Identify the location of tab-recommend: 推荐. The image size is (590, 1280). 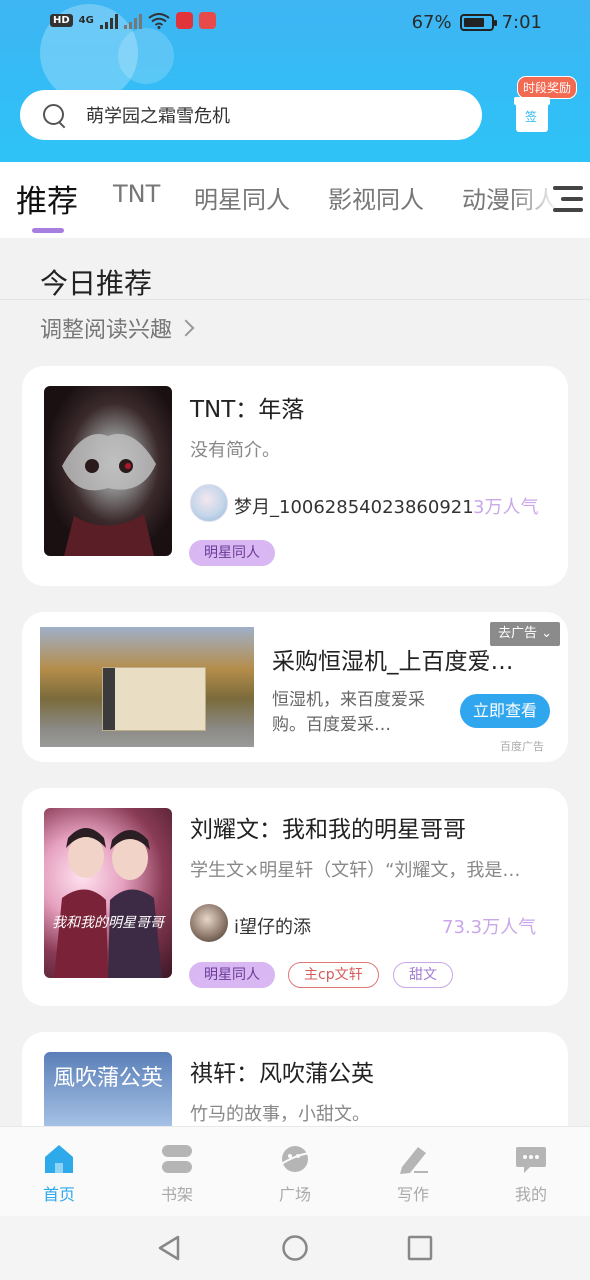
(47, 198).